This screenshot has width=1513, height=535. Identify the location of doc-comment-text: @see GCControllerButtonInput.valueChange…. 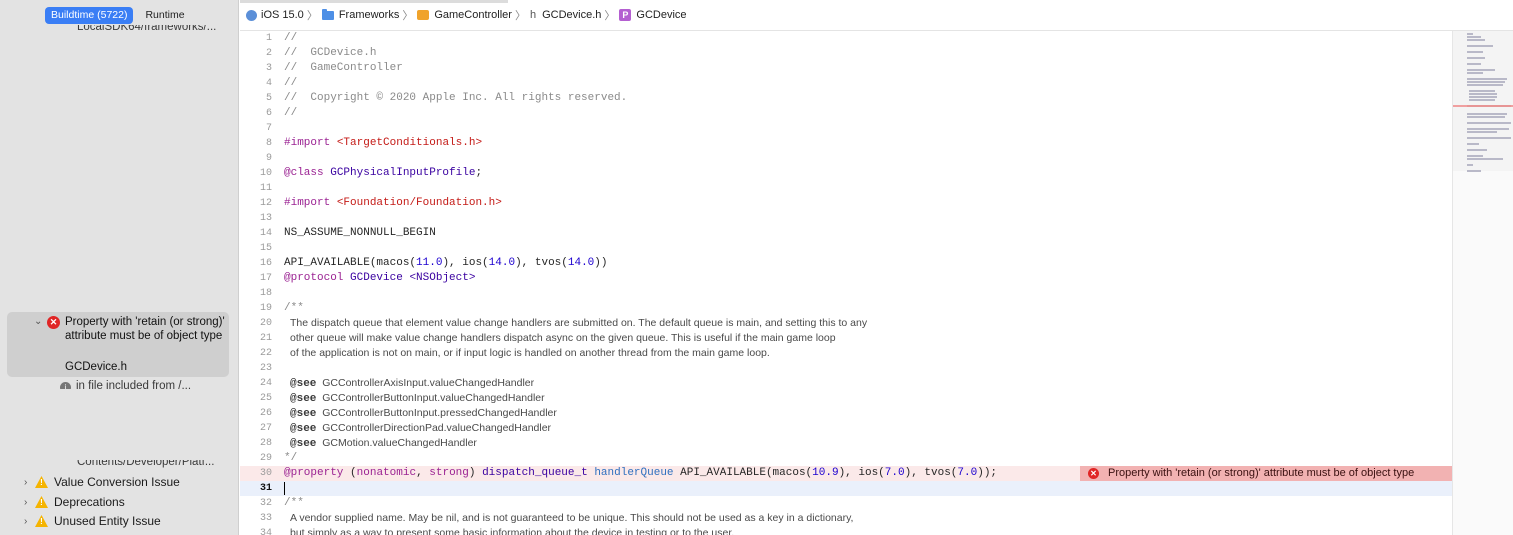
(417, 398).